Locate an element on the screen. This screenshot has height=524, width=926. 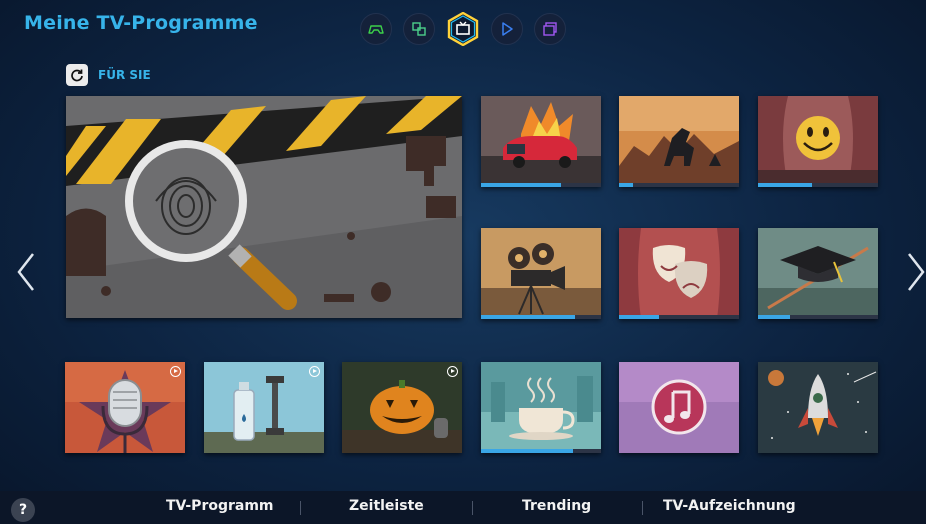
tab-zeitleiste: Zeitleiste is located at coordinates (386, 506).